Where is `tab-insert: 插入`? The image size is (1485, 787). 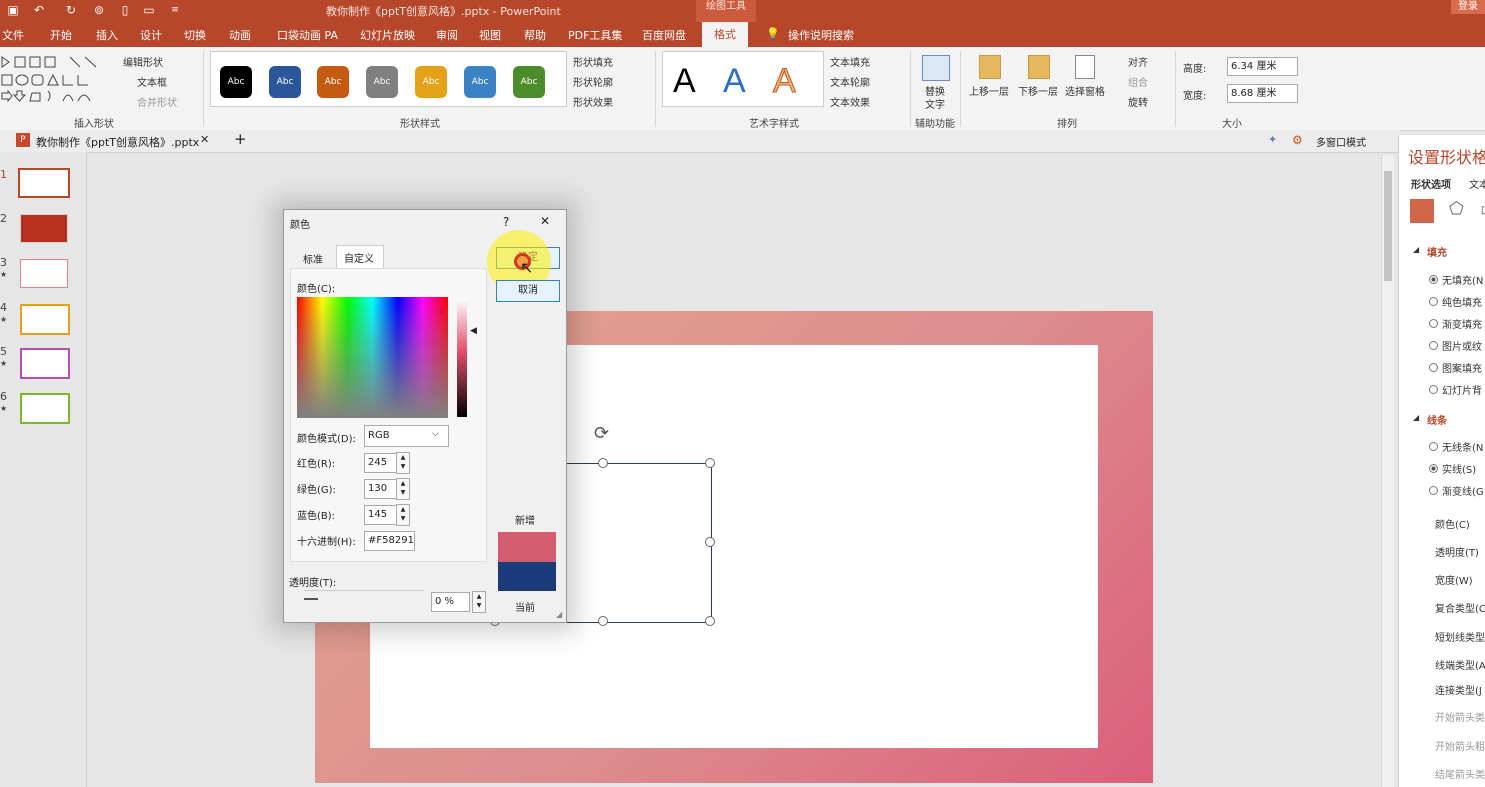
tab-insert: 插入 is located at coordinates (107, 35).